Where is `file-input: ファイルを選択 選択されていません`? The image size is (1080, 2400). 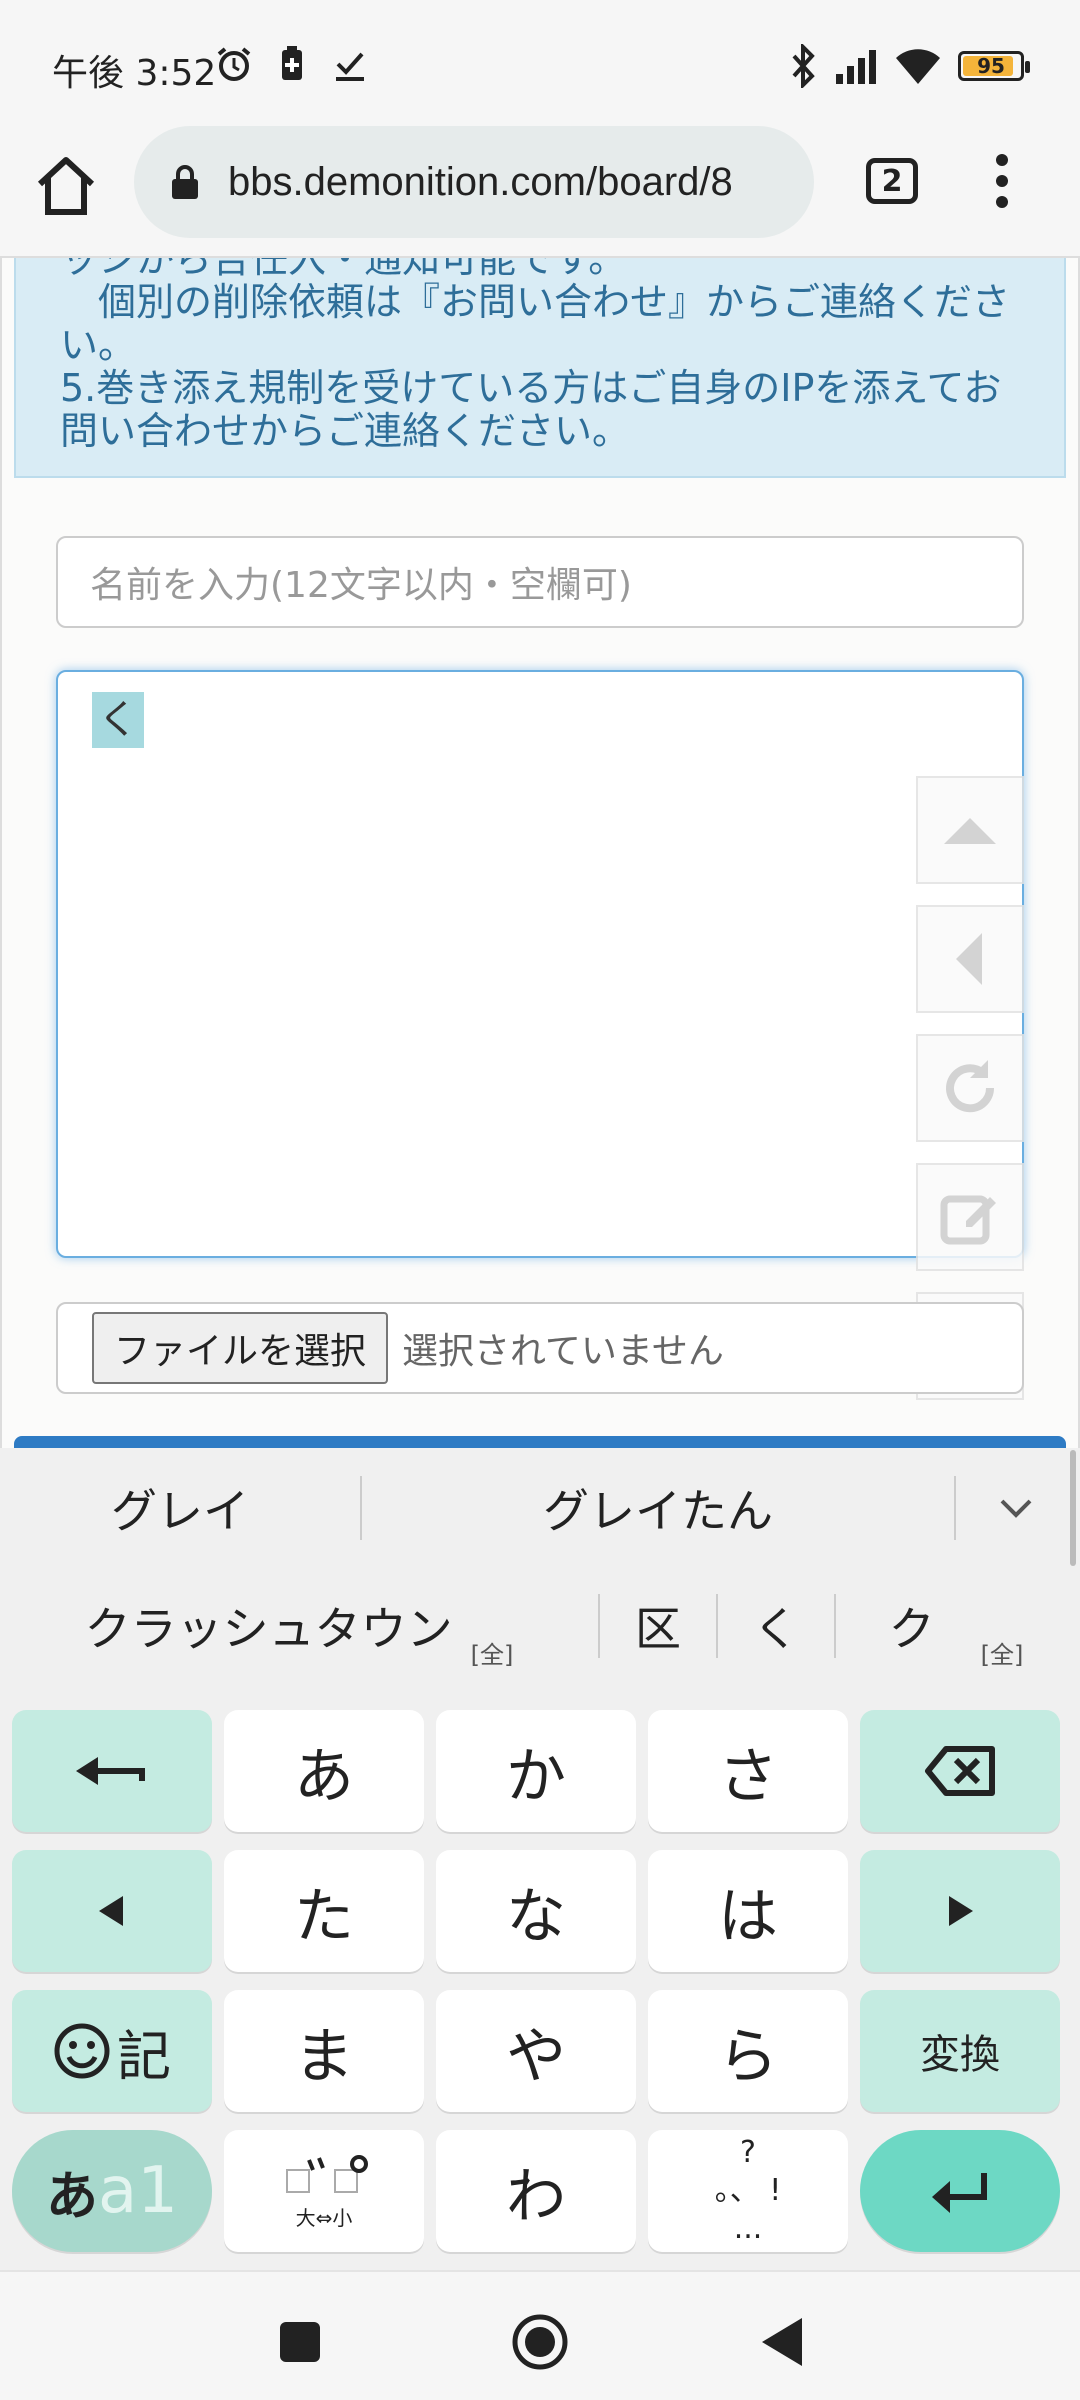 file-input: ファイルを選択 選択されていません is located at coordinates (540, 1348).